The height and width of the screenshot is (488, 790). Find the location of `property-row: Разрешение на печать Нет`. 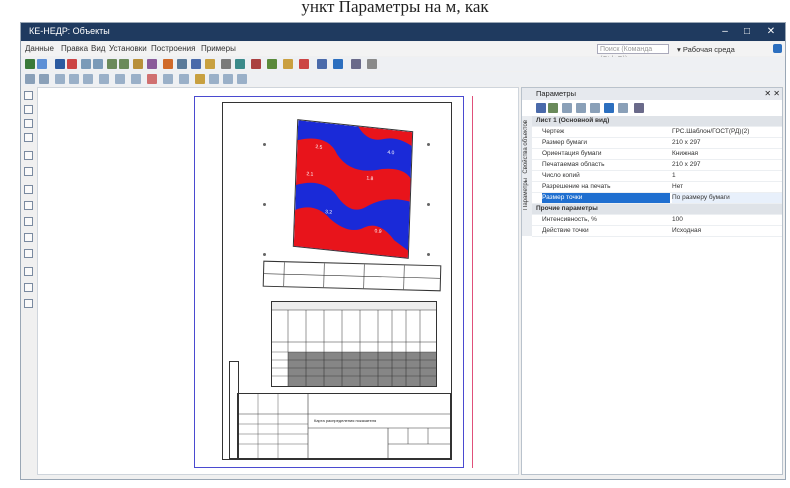

property-row: Разрешение на печать Нет is located at coordinates (657, 187).